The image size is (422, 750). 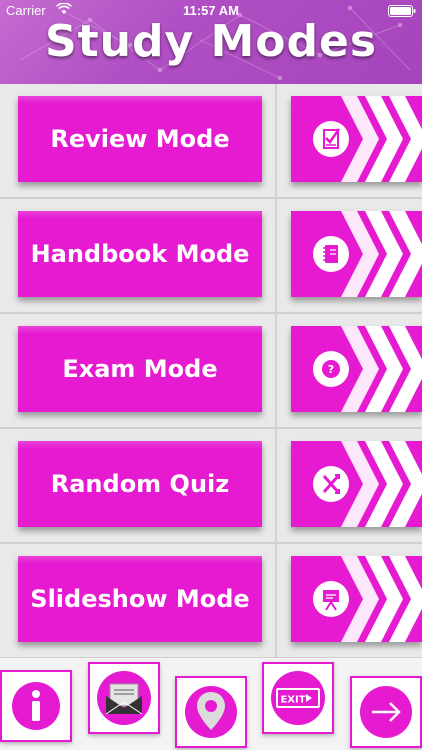 I want to click on handbook-mode-button: Handbook Mode, so click(x=140, y=254).